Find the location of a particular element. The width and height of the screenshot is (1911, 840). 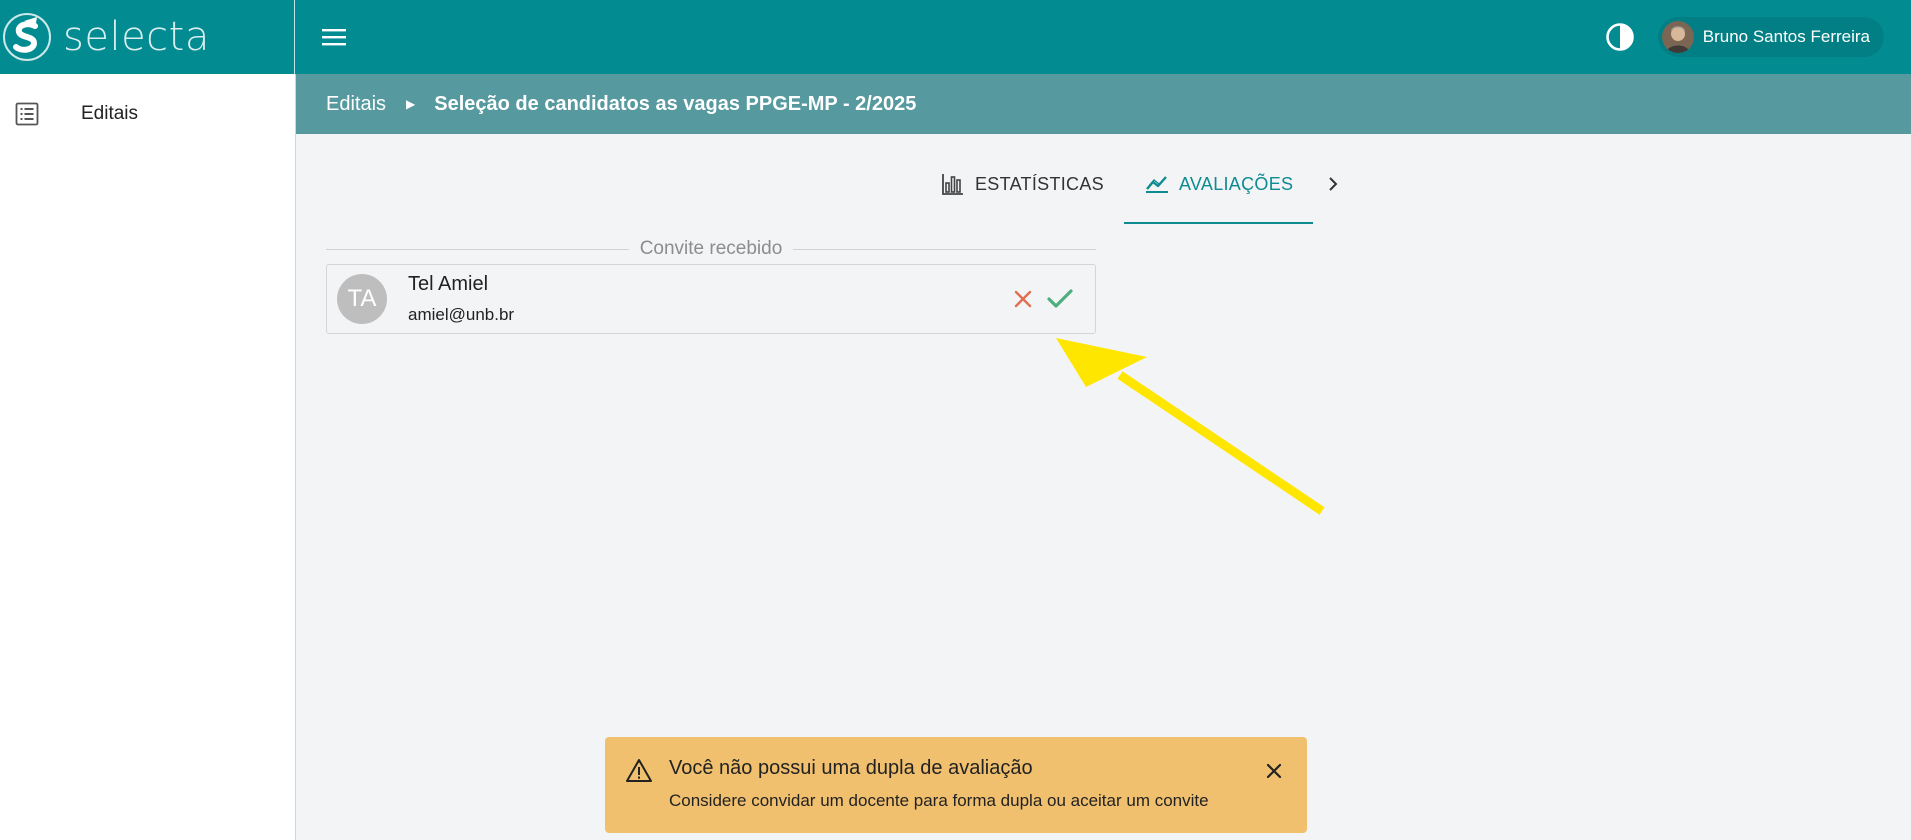

sidebar: Editais is located at coordinates (148, 457).